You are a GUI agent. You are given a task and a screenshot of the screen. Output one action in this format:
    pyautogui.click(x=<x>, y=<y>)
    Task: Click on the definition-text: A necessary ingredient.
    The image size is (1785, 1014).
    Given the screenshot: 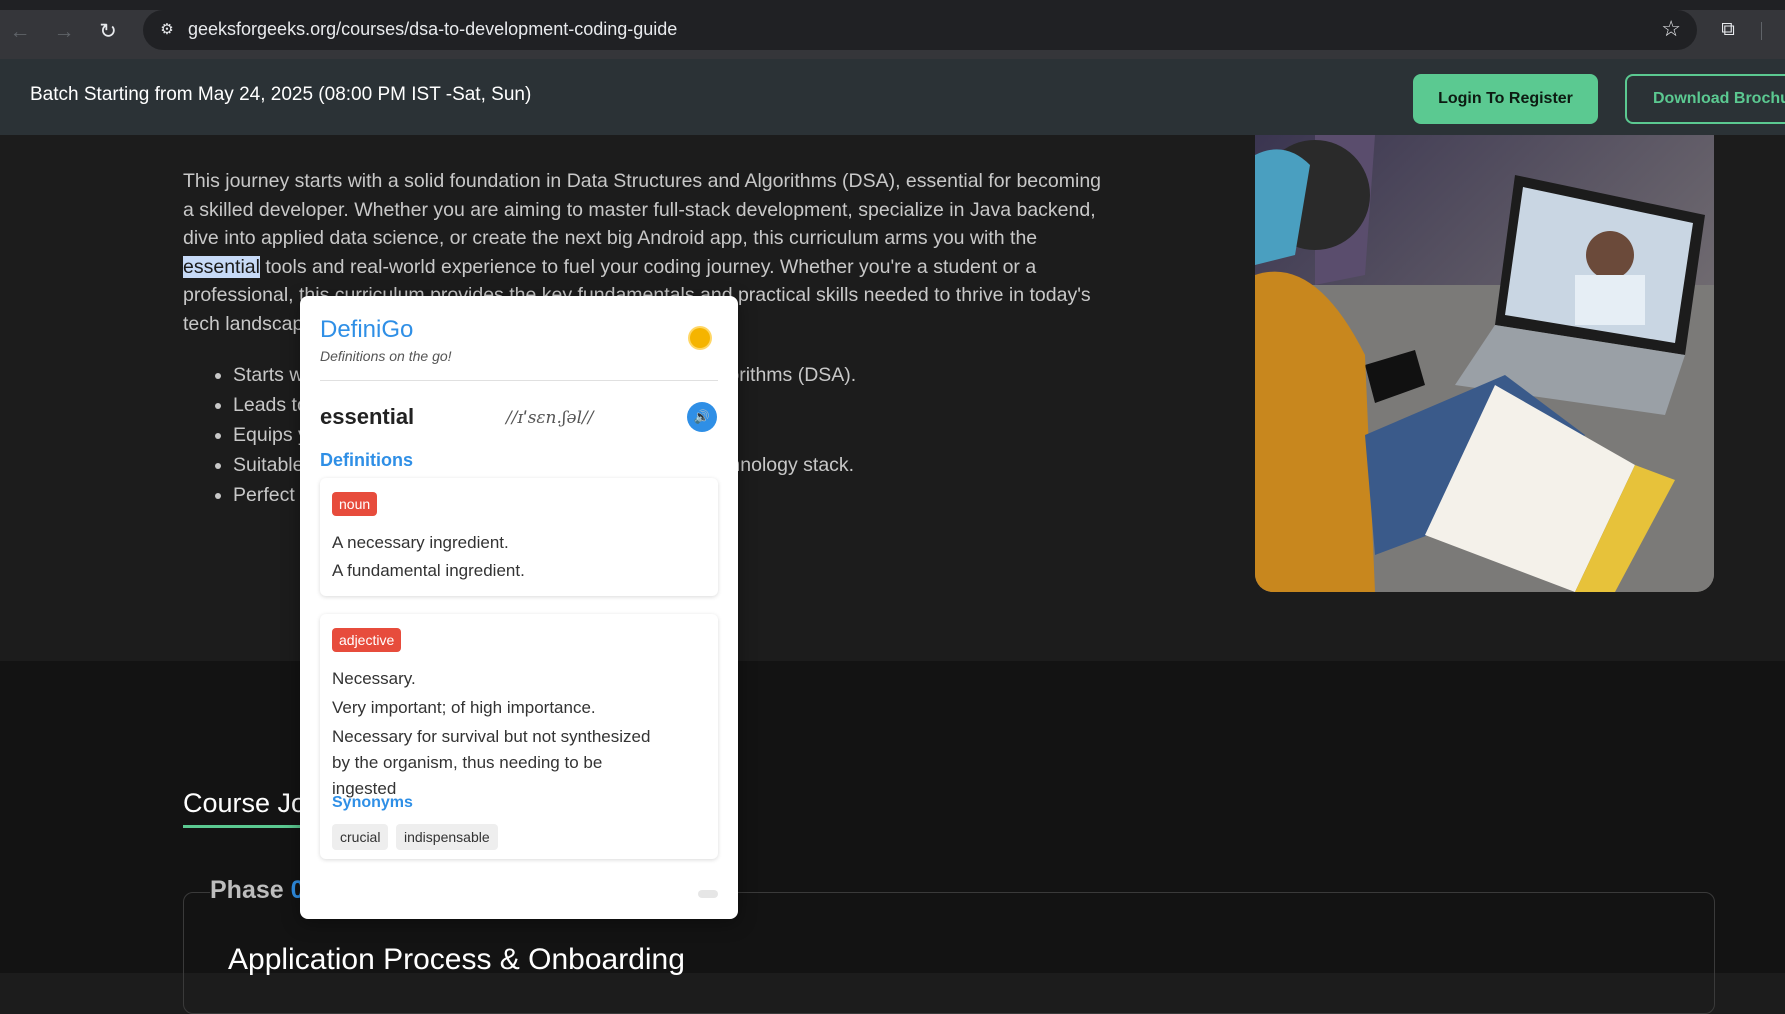 What is the action you would take?
    pyautogui.click(x=420, y=542)
    